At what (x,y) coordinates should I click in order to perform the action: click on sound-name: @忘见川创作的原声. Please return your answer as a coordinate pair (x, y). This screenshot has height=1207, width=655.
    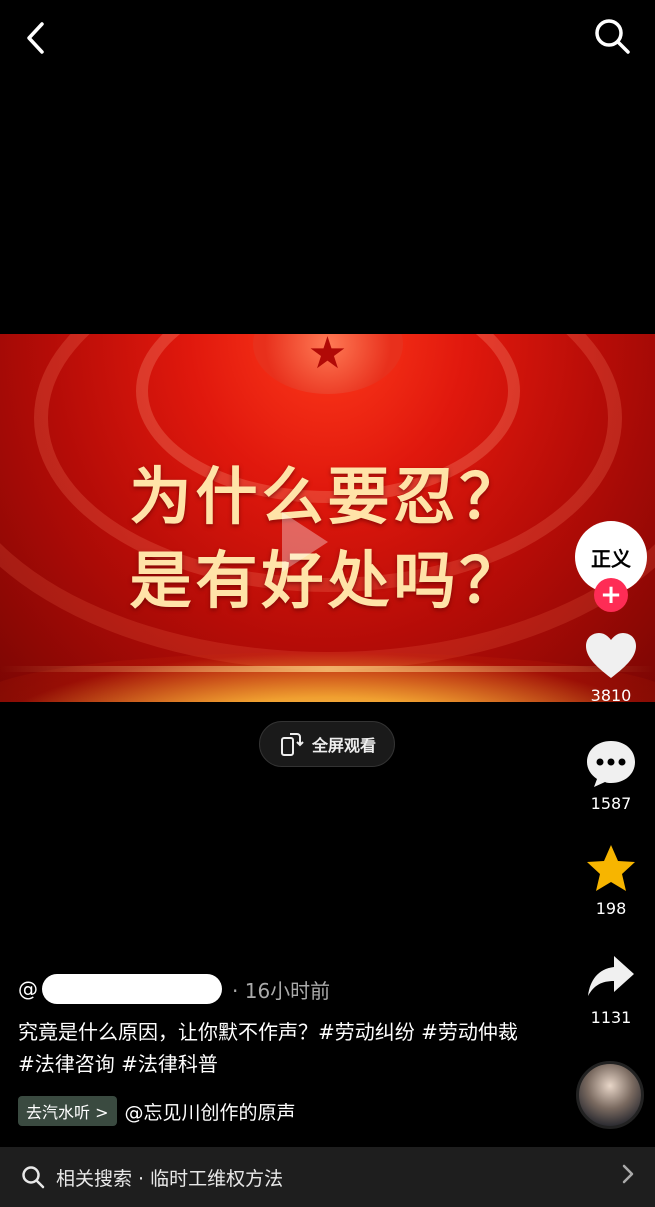
    Looking at the image, I should click on (210, 1111).